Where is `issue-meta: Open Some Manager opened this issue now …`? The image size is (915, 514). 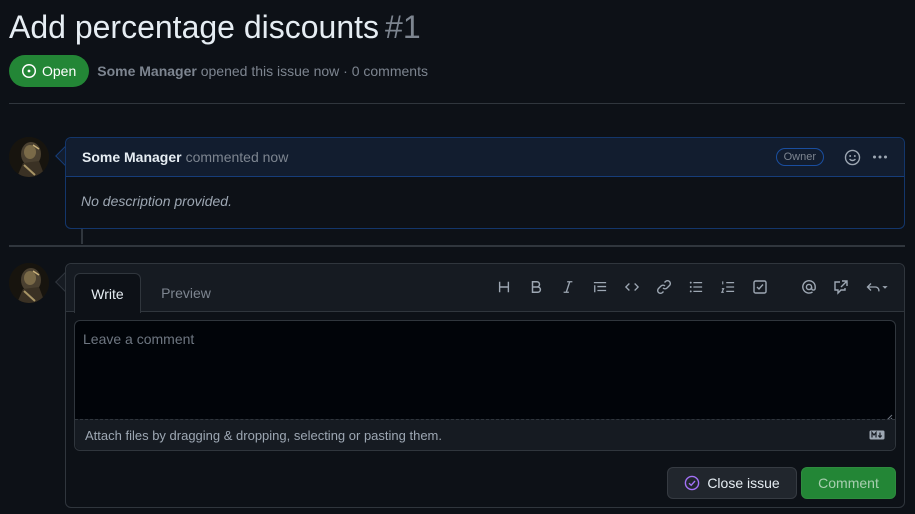 issue-meta: Open Some Manager opened this issue now … is located at coordinates (218, 71).